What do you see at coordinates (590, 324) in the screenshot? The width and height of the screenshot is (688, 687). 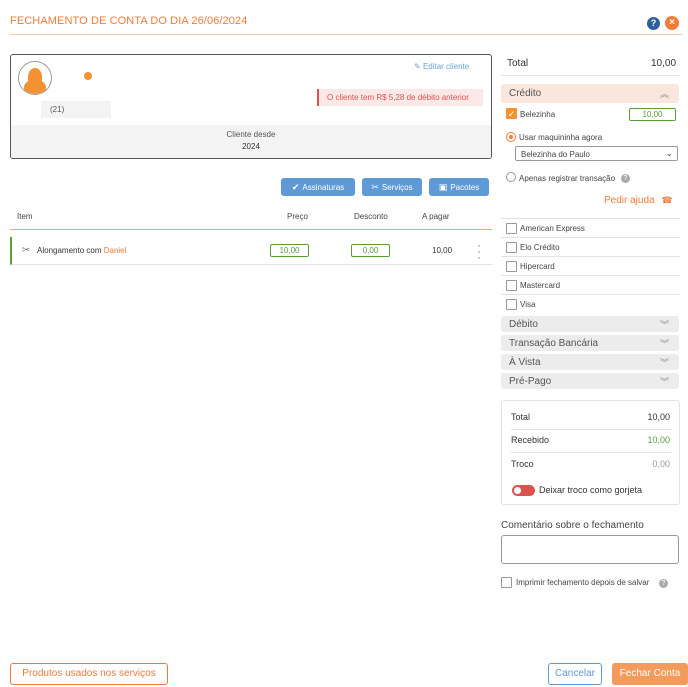 I see `section-debit: Débito ︾` at bounding box center [590, 324].